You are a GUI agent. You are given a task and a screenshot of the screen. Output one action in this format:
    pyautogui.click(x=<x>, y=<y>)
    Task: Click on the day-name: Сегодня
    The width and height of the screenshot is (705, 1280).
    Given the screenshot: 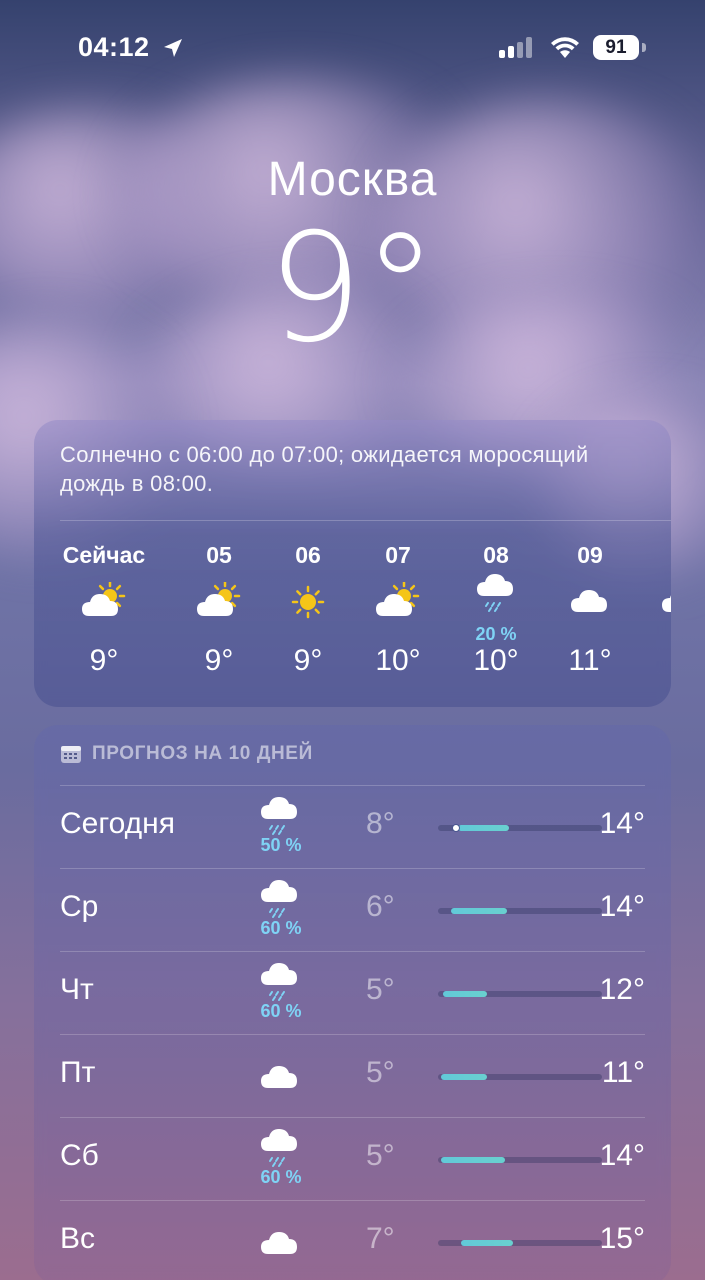 What is the action you would take?
    pyautogui.click(x=117, y=823)
    